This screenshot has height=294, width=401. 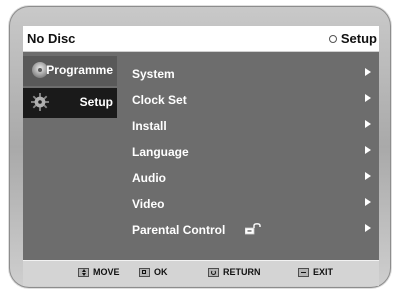 What do you see at coordinates (213, 272) in the screenshot?
I see `return-icon` at bounding box center [213, 272].